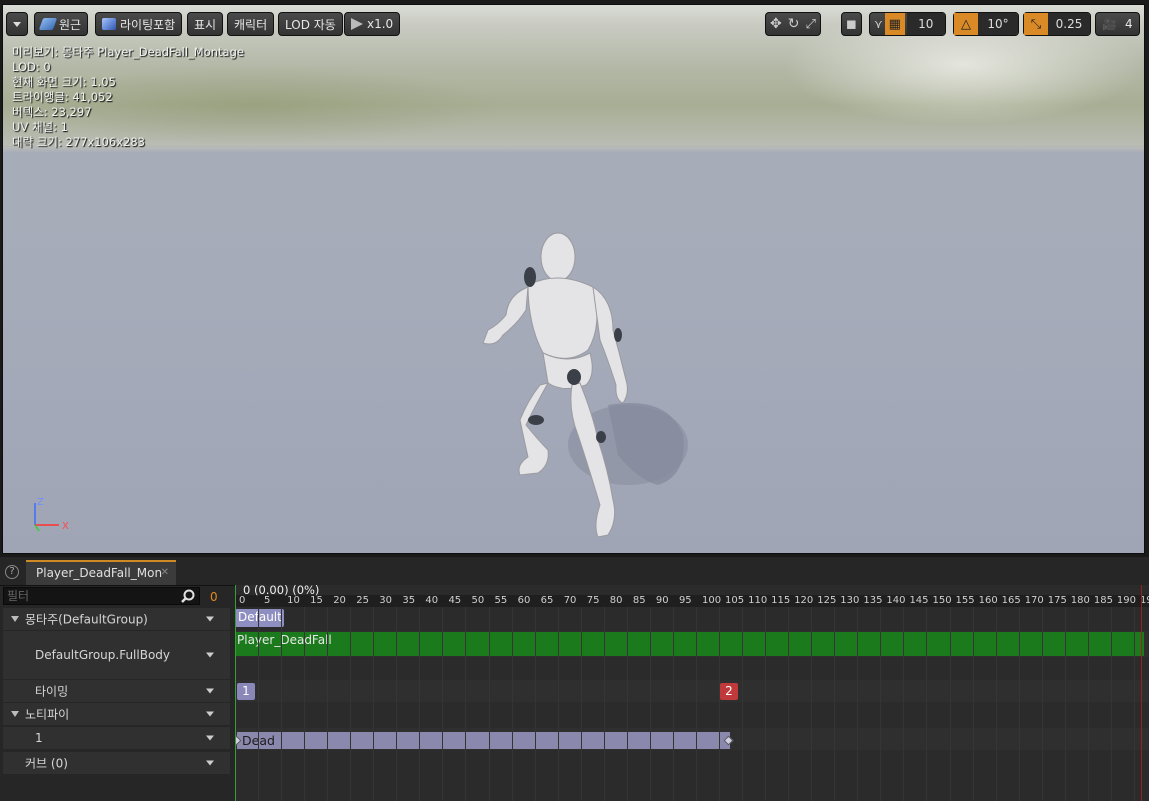 This screenshot has height=801, width=1149. I want to click on close-icon: ✕, so click(165, 572).